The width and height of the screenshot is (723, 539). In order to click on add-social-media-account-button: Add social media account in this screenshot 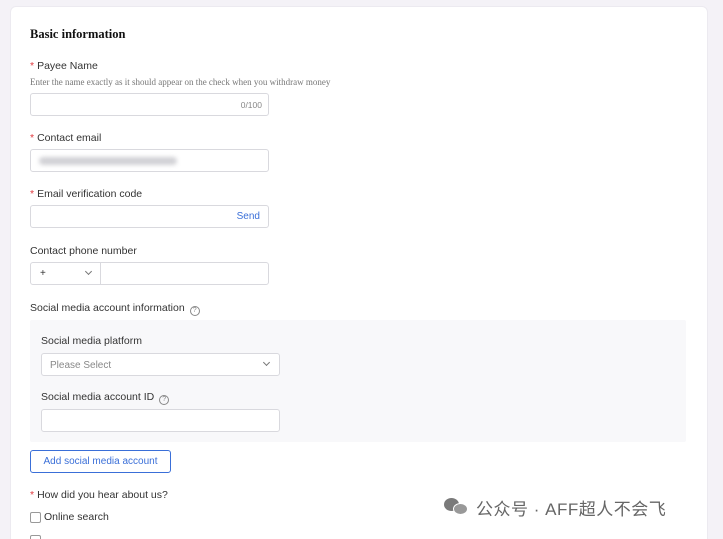, I will do `click(100, 461)`.